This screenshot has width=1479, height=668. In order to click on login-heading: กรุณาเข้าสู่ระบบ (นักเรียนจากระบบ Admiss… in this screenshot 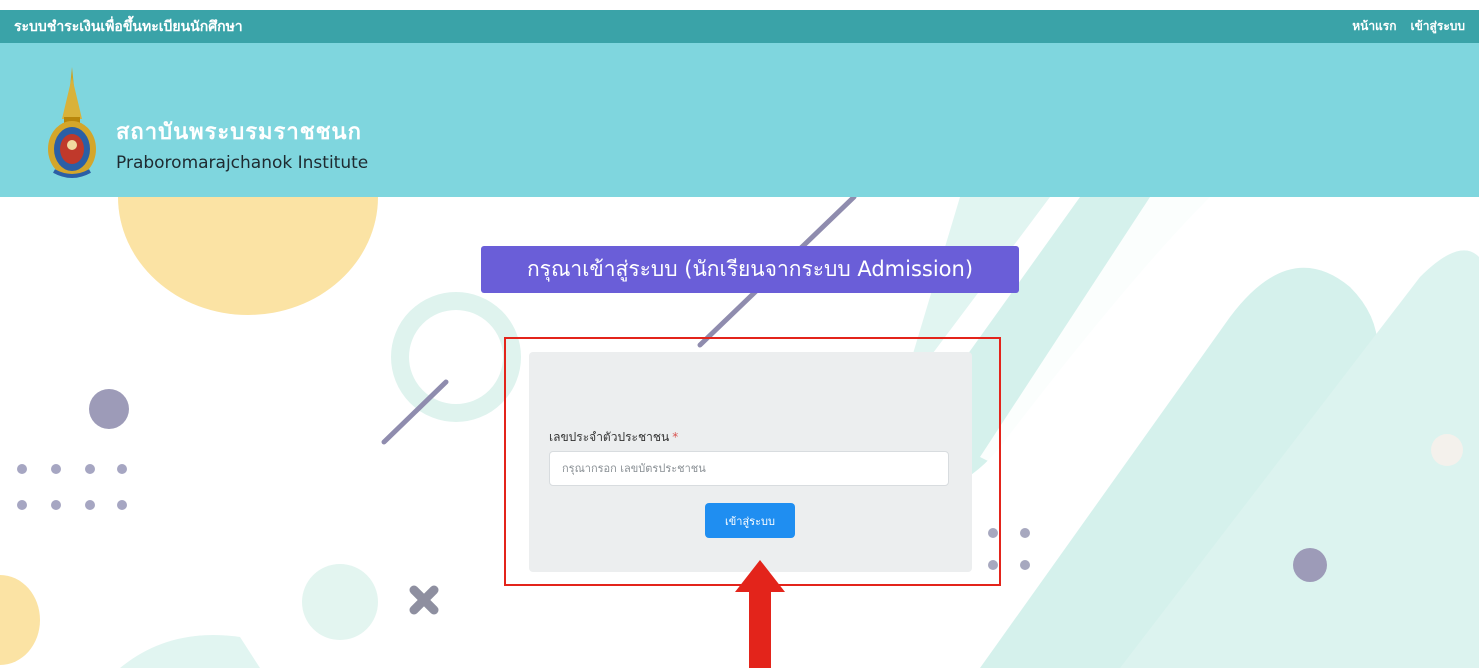, I will do `click(750, 269)`.